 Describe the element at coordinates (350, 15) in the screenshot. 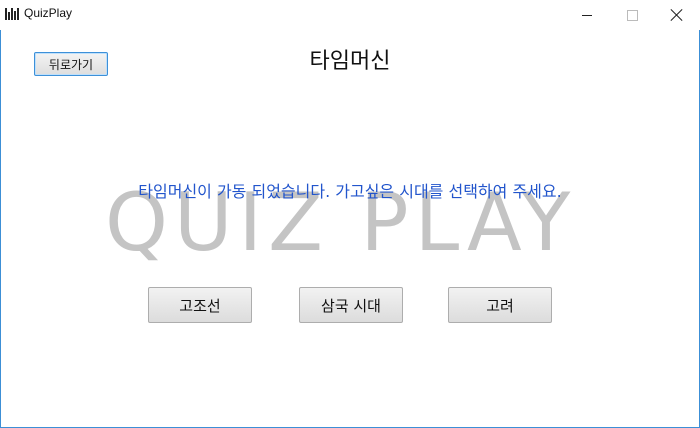

I see `title-bar: QuizPlay` at that location.